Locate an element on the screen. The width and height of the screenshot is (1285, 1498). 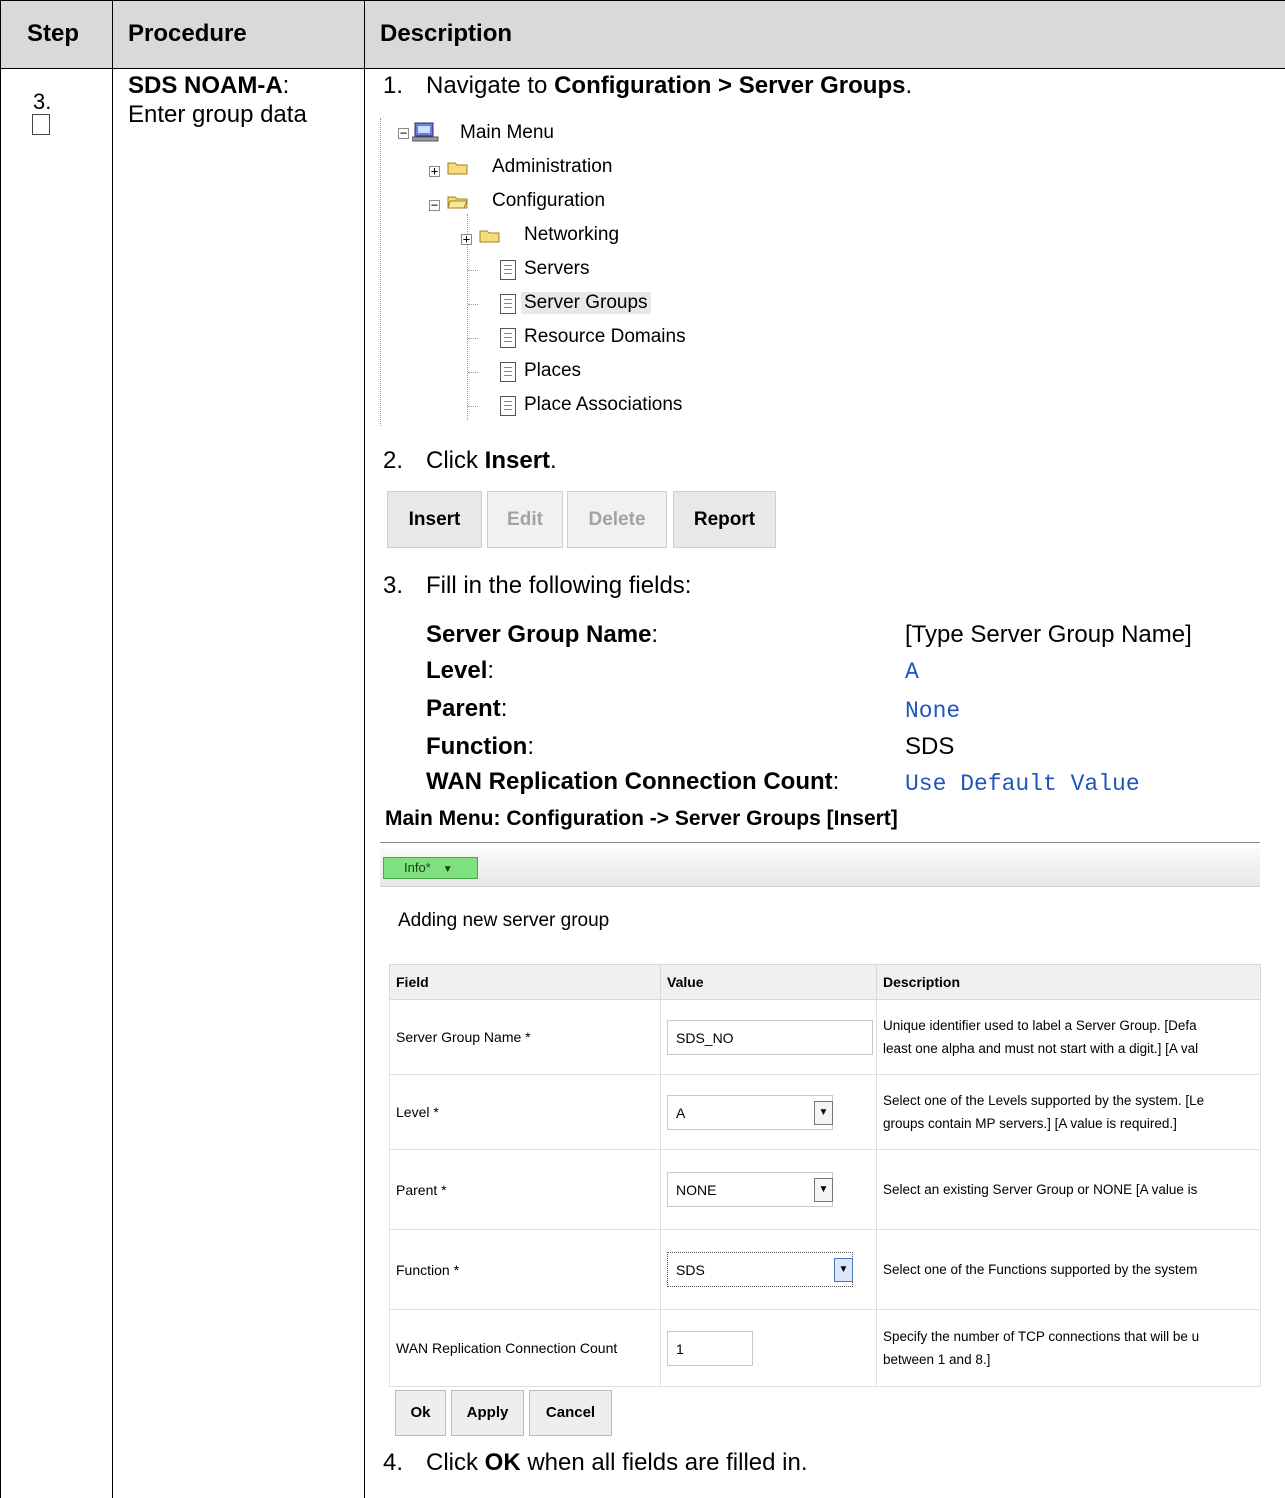
field-name: WAN Replication Connection Count is located at coordinates (525, 1348).